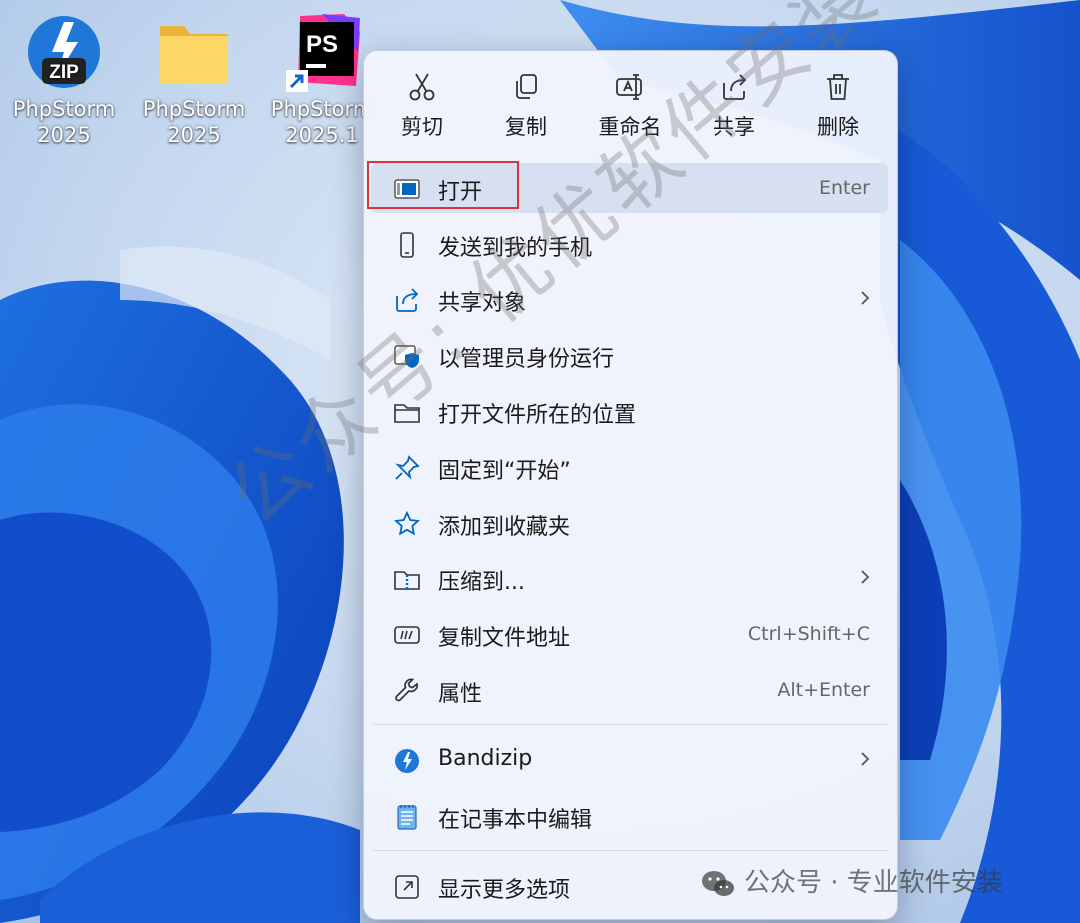 This screenshot has height=923, width=1080. I want to click on highlight-annotation, so click(443, 185).